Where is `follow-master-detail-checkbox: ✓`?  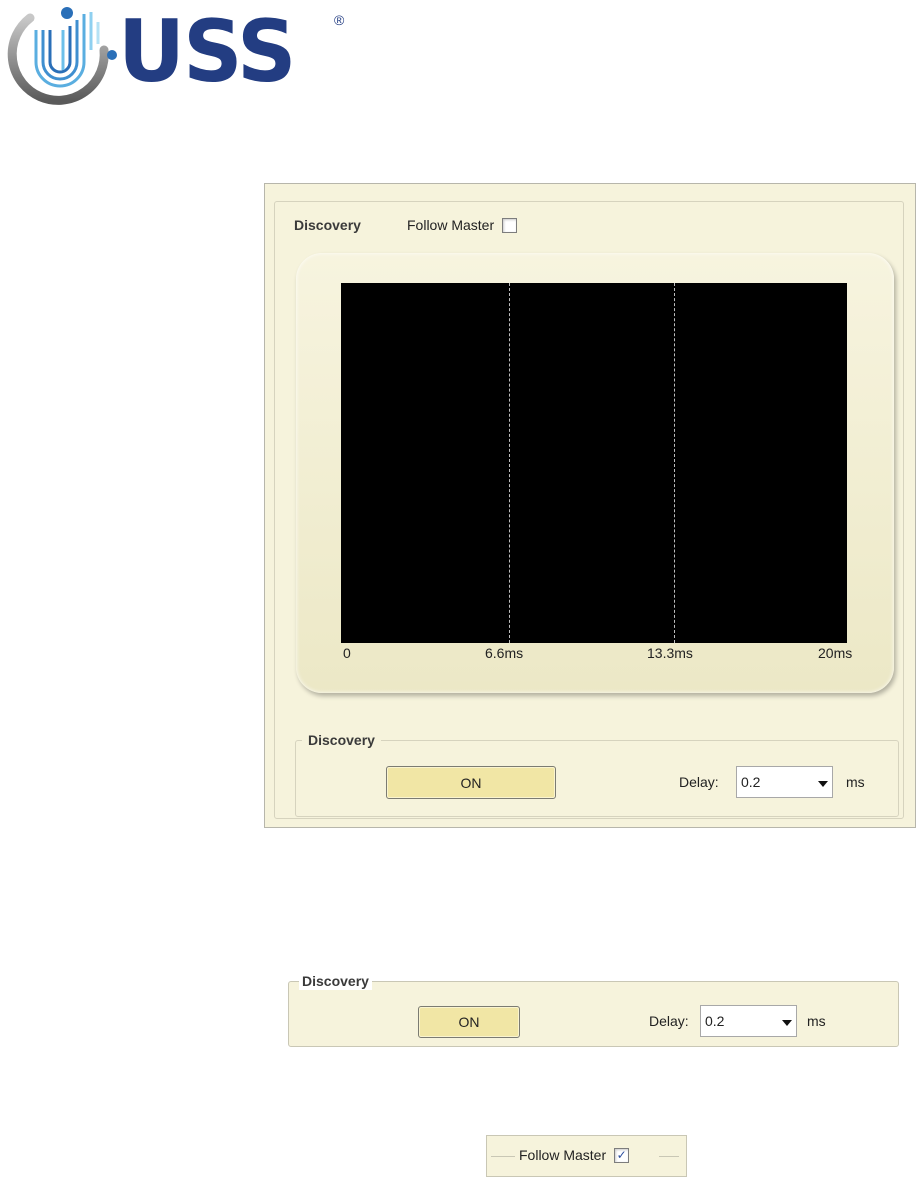 follow-master-detail-checkbox: ✓ is located at coordinates (622, 1155).